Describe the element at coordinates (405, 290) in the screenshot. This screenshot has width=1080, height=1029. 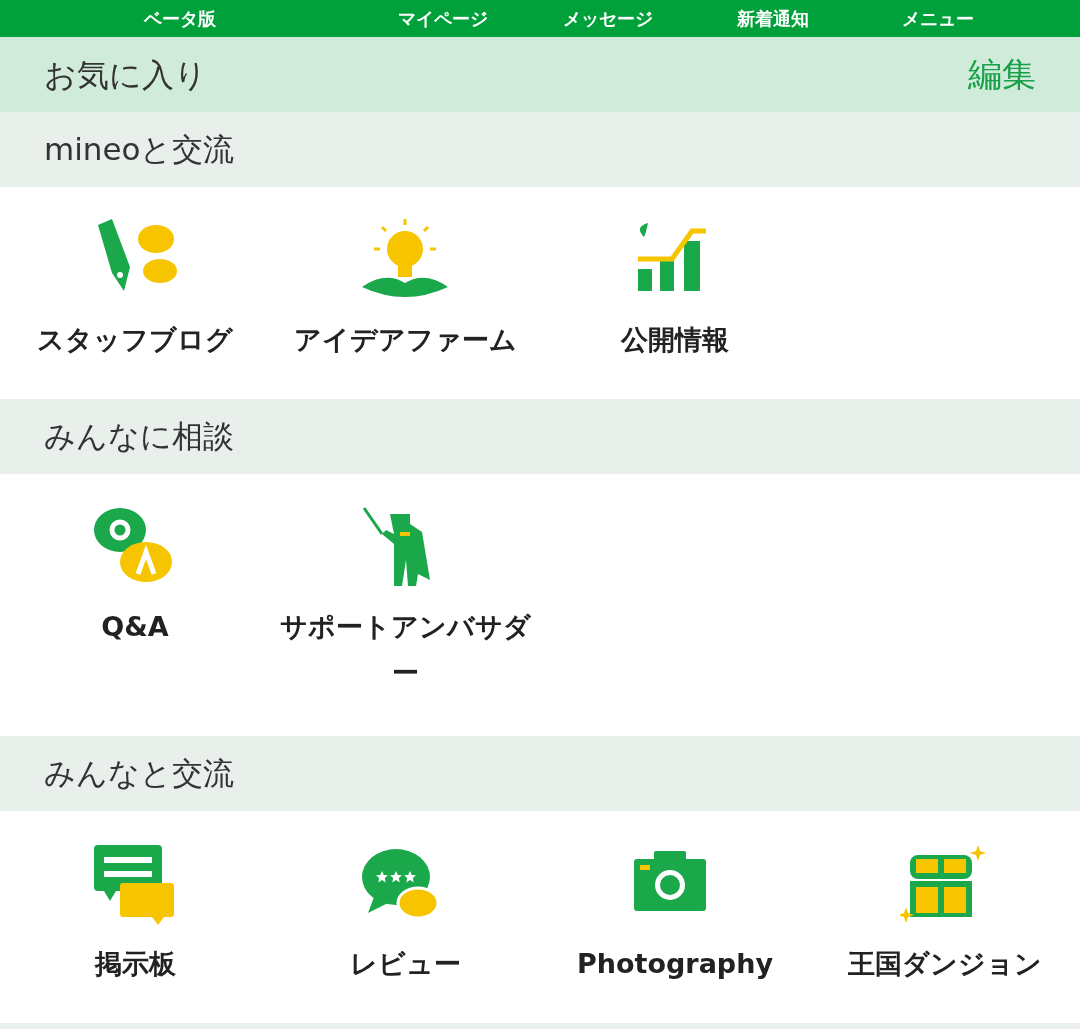
I see `menu-tile: アイデアファーム` at that location.